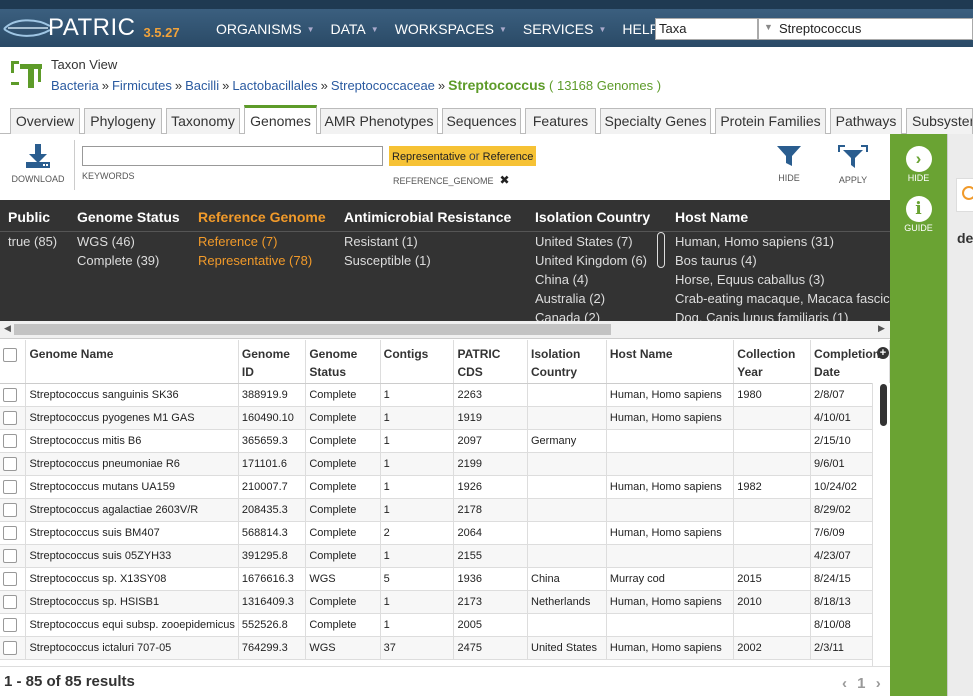 This screenshot has height=696, width=973. What do you see at coordinates (592, 216) in the screenshot?
I see `facet-title: Isolation Country` at bounding box center [592, 216].